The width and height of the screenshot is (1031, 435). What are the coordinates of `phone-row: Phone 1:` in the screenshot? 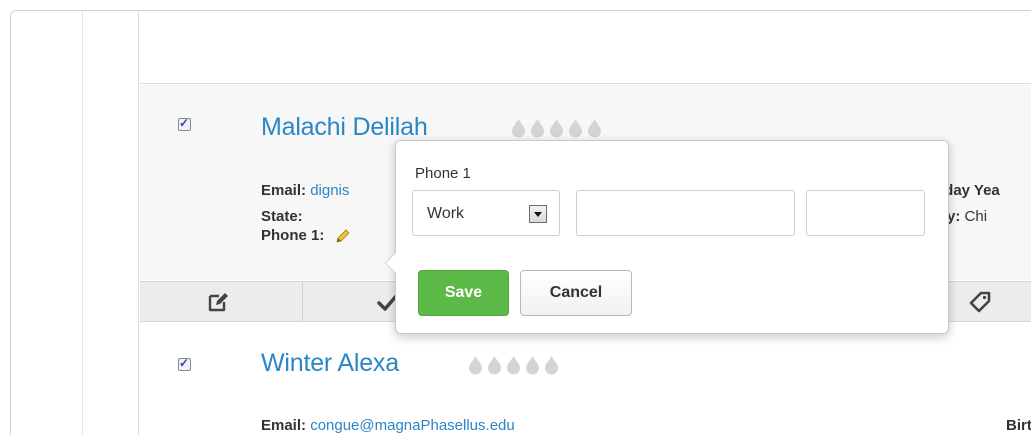 It's located at (306, 235).